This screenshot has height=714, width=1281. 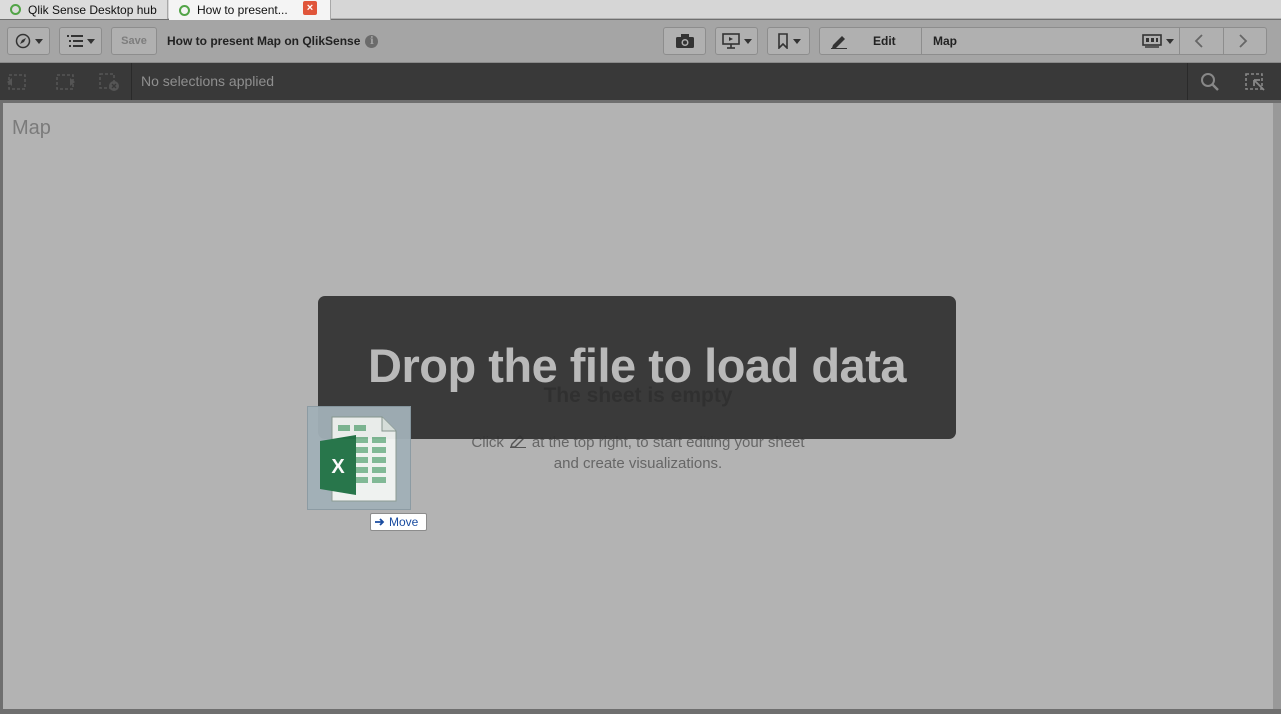 What do you see at coordinates (134, 41) in the screenshot?
I see `save-button: Save` at bounding box center [134, 41].